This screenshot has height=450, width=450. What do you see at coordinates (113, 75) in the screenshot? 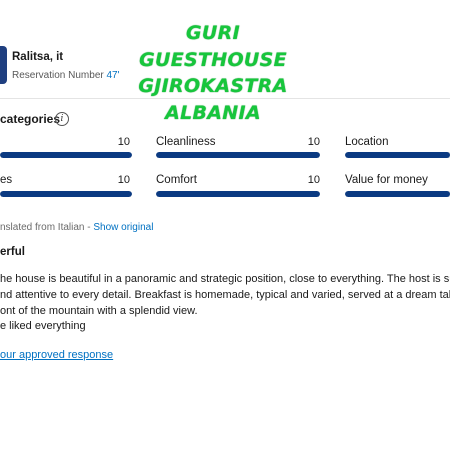
I see `reservation-number: 47'` at bounding box center [113, 75].